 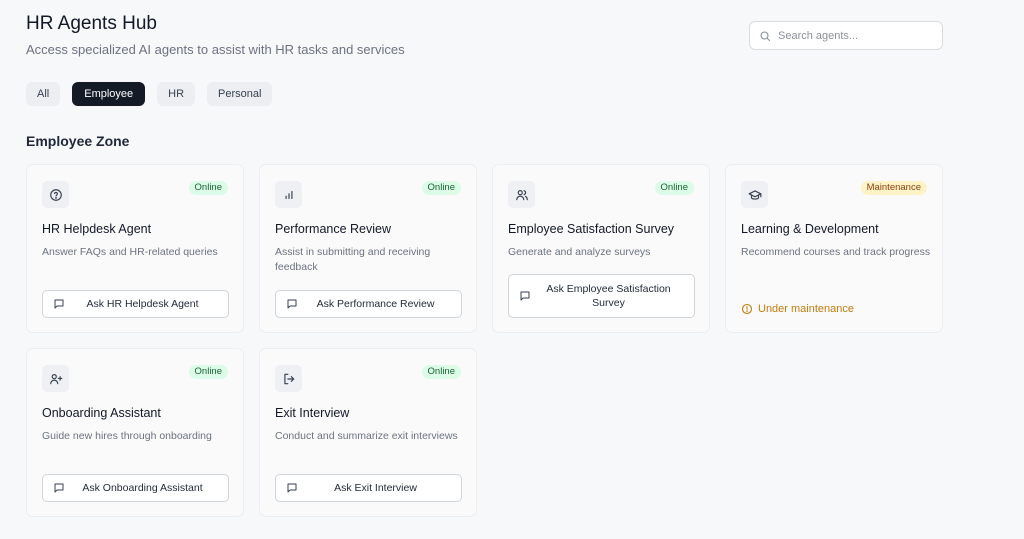 What do you see at coordinates (101, 413) in the screenshot?
I see `card-title: Onboarding Assistant` at bounding box center [101, 413].